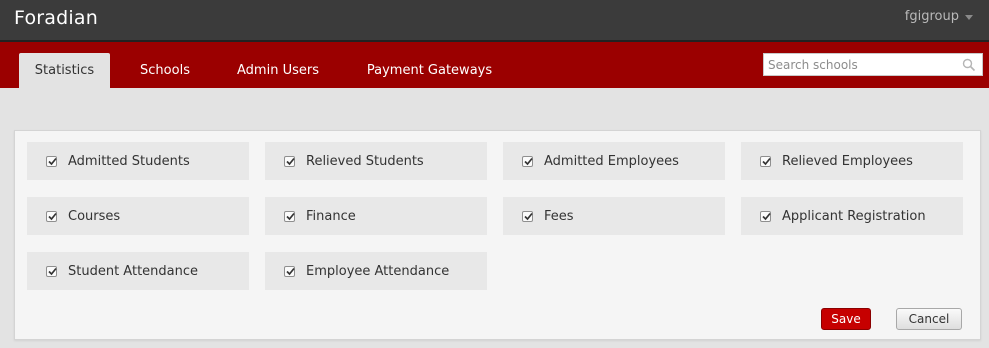 This screenshot has width=989, height=348. I want to click on option-relieved-employees: Relieved Employees, so click(852, 161).